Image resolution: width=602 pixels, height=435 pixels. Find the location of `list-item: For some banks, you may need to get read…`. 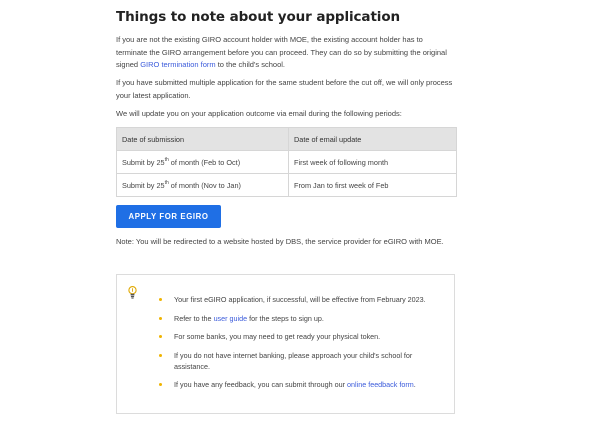

list-item: For some banks, you may need to get read… is located at coordinates (301, 336).